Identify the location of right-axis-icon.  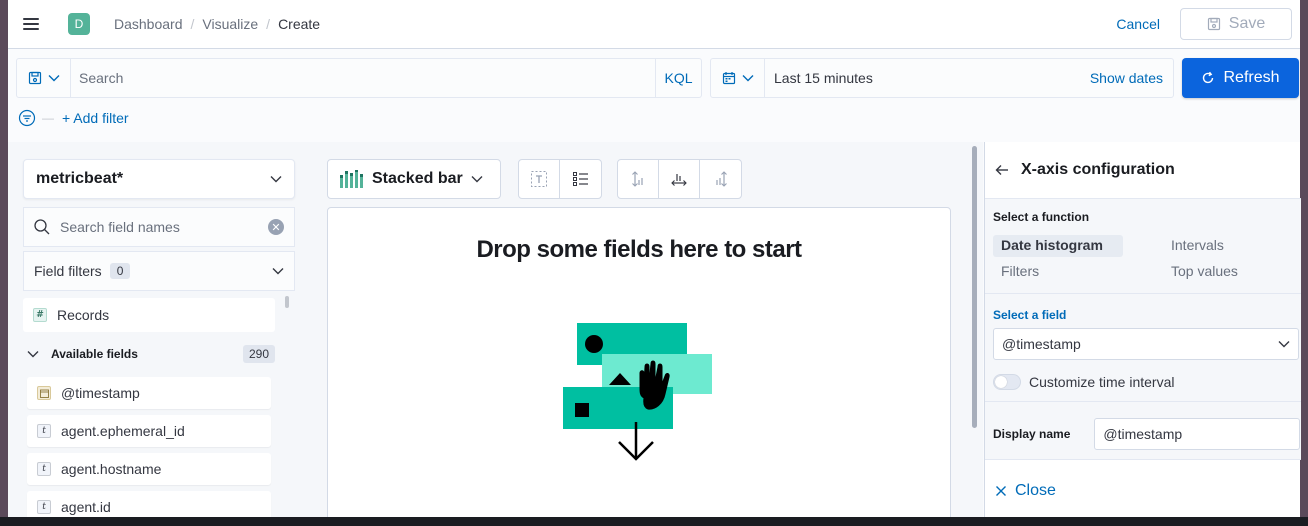
(721, 179).